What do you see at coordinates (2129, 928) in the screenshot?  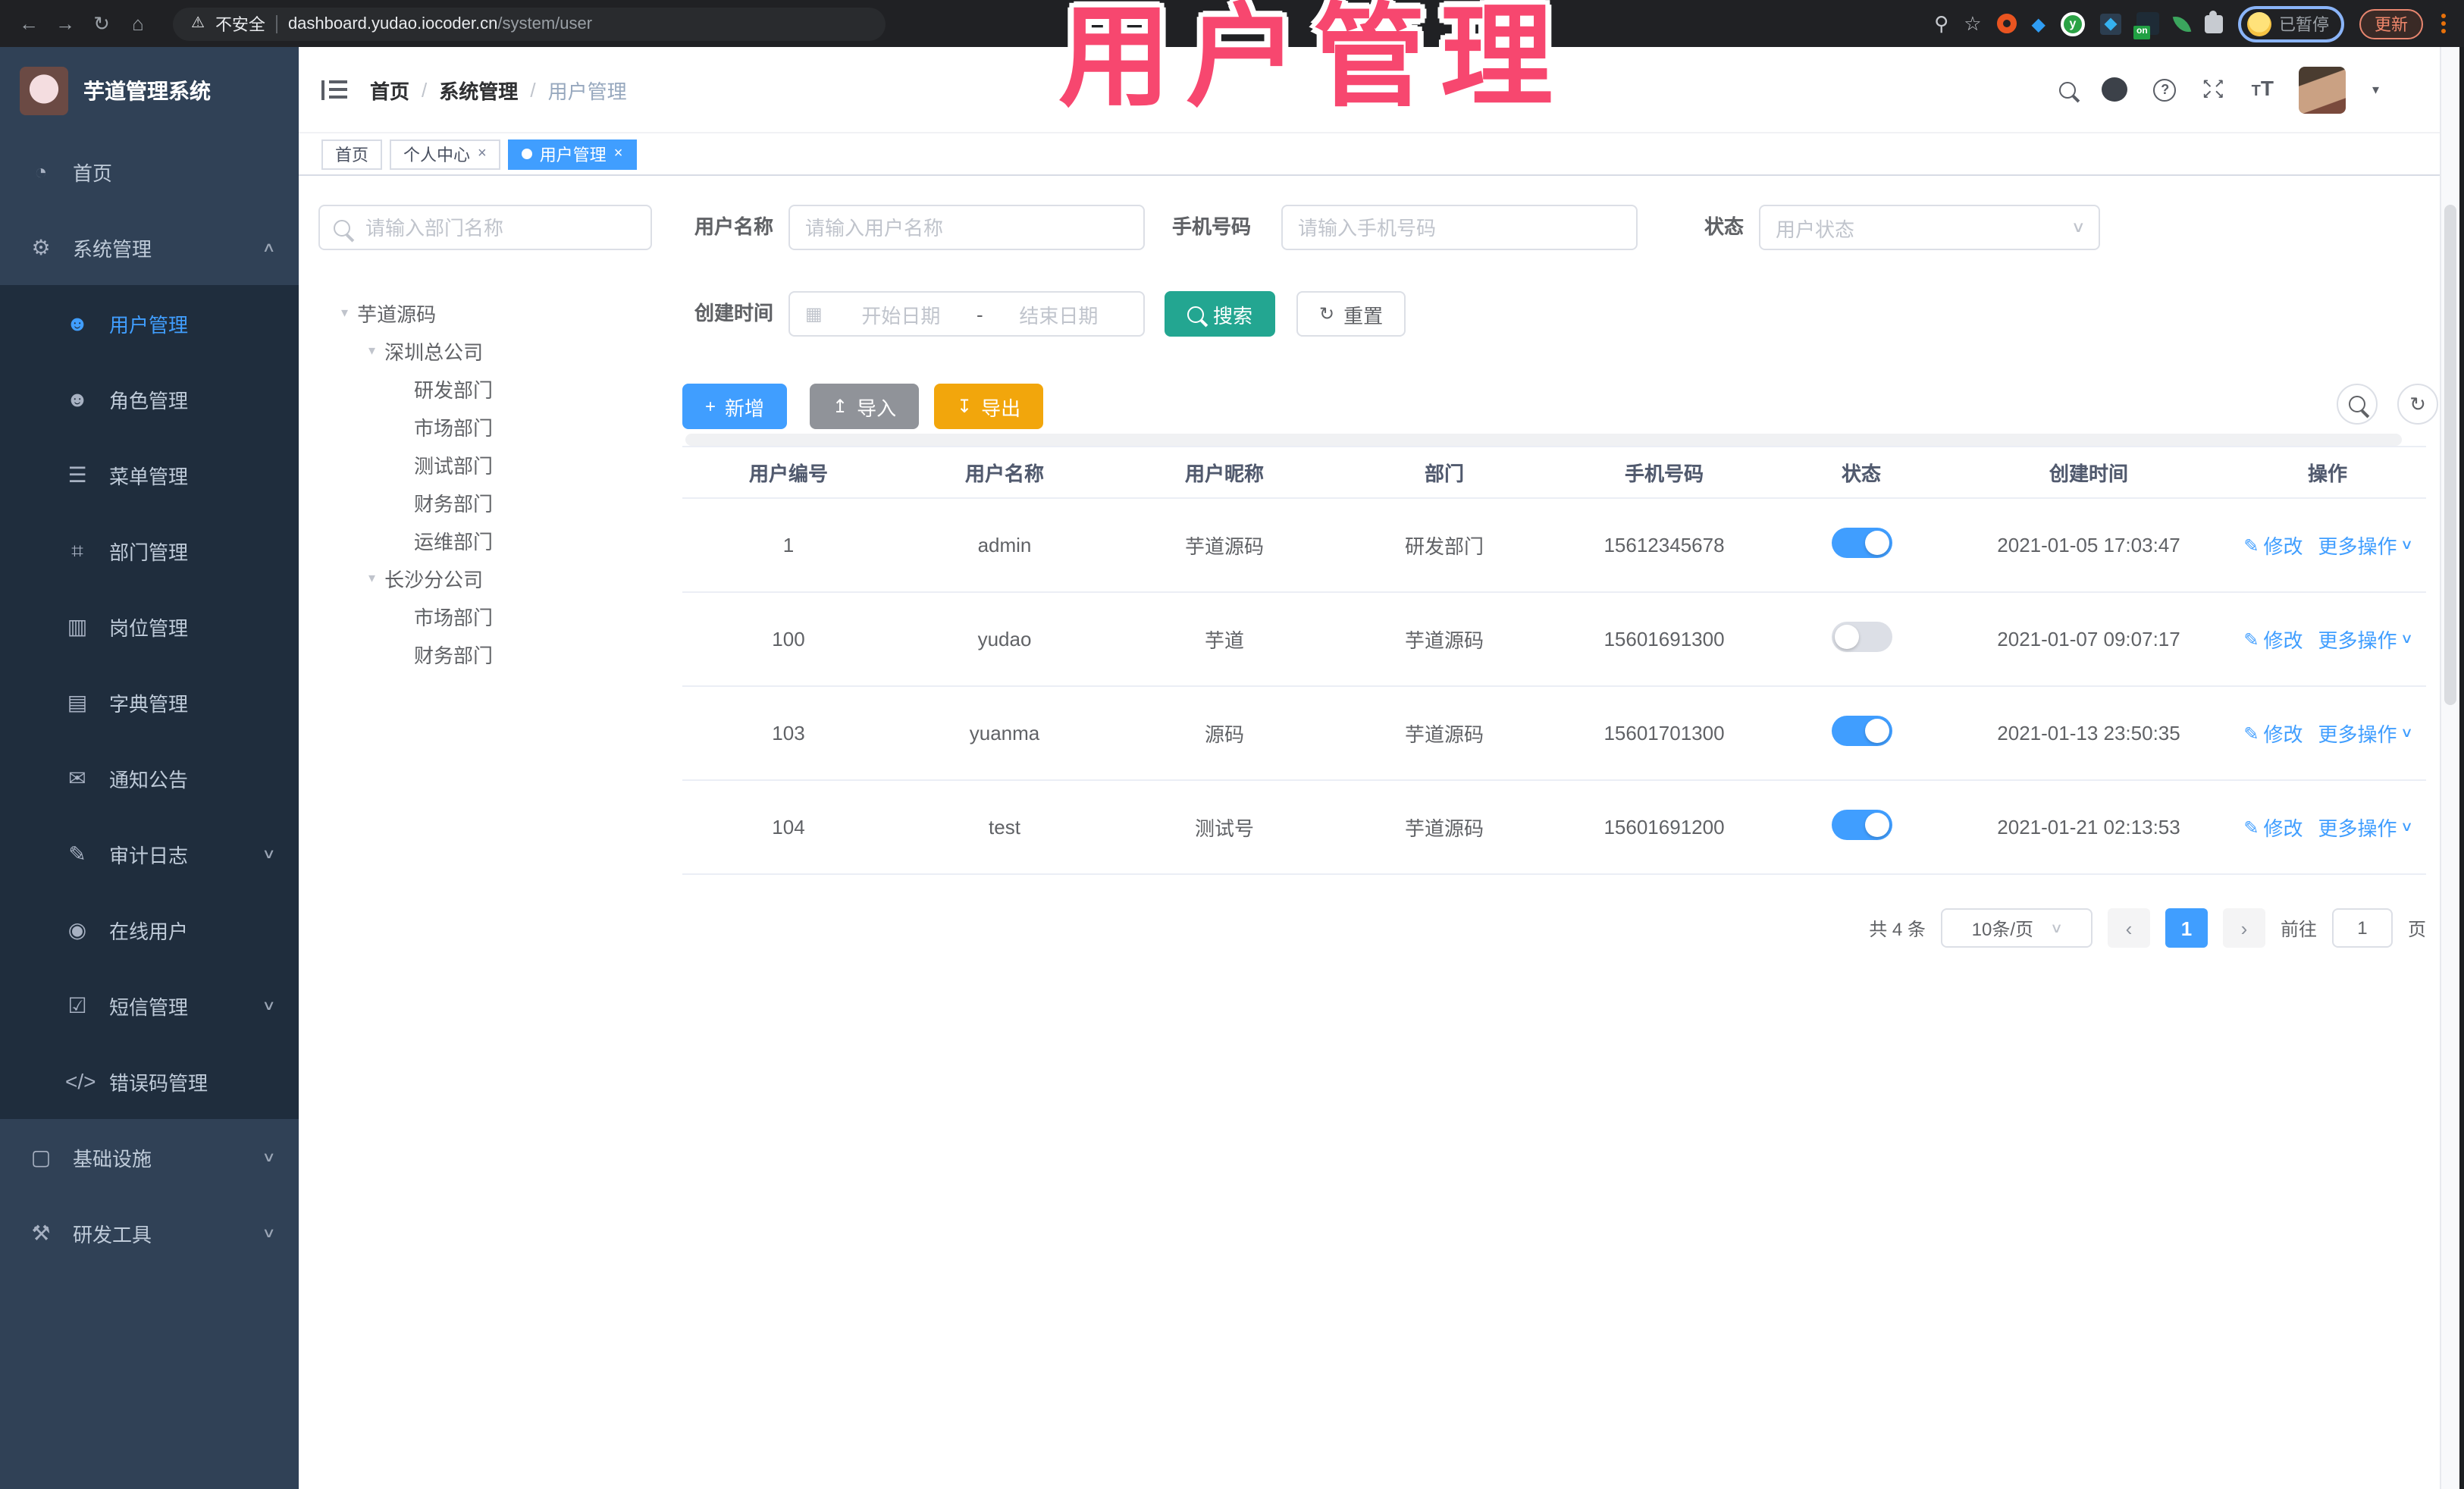 I see `prev-page-button: ‹` at bounding box center [2129, 928].